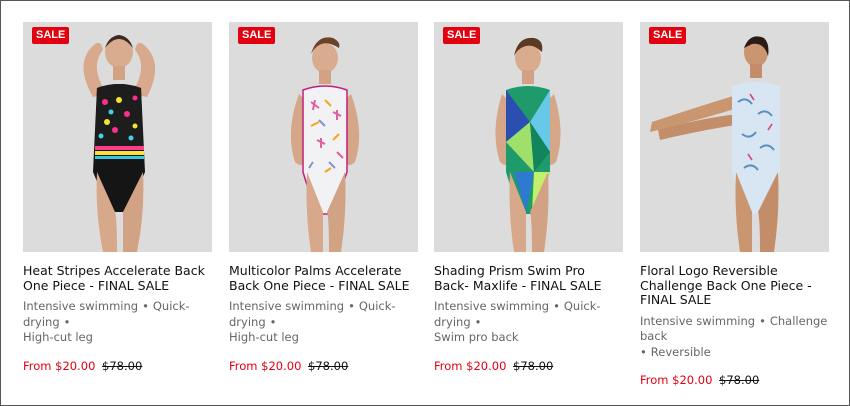  I want to click on tag: Swim pro back, so click(476, 337).